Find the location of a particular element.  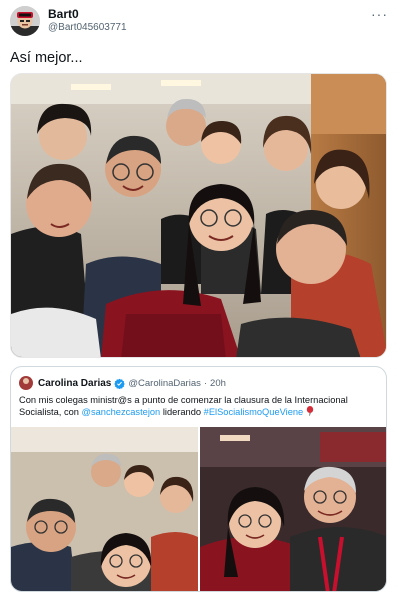

quoted-author-name: Carolina Darias is located at coordinates (74, 383).